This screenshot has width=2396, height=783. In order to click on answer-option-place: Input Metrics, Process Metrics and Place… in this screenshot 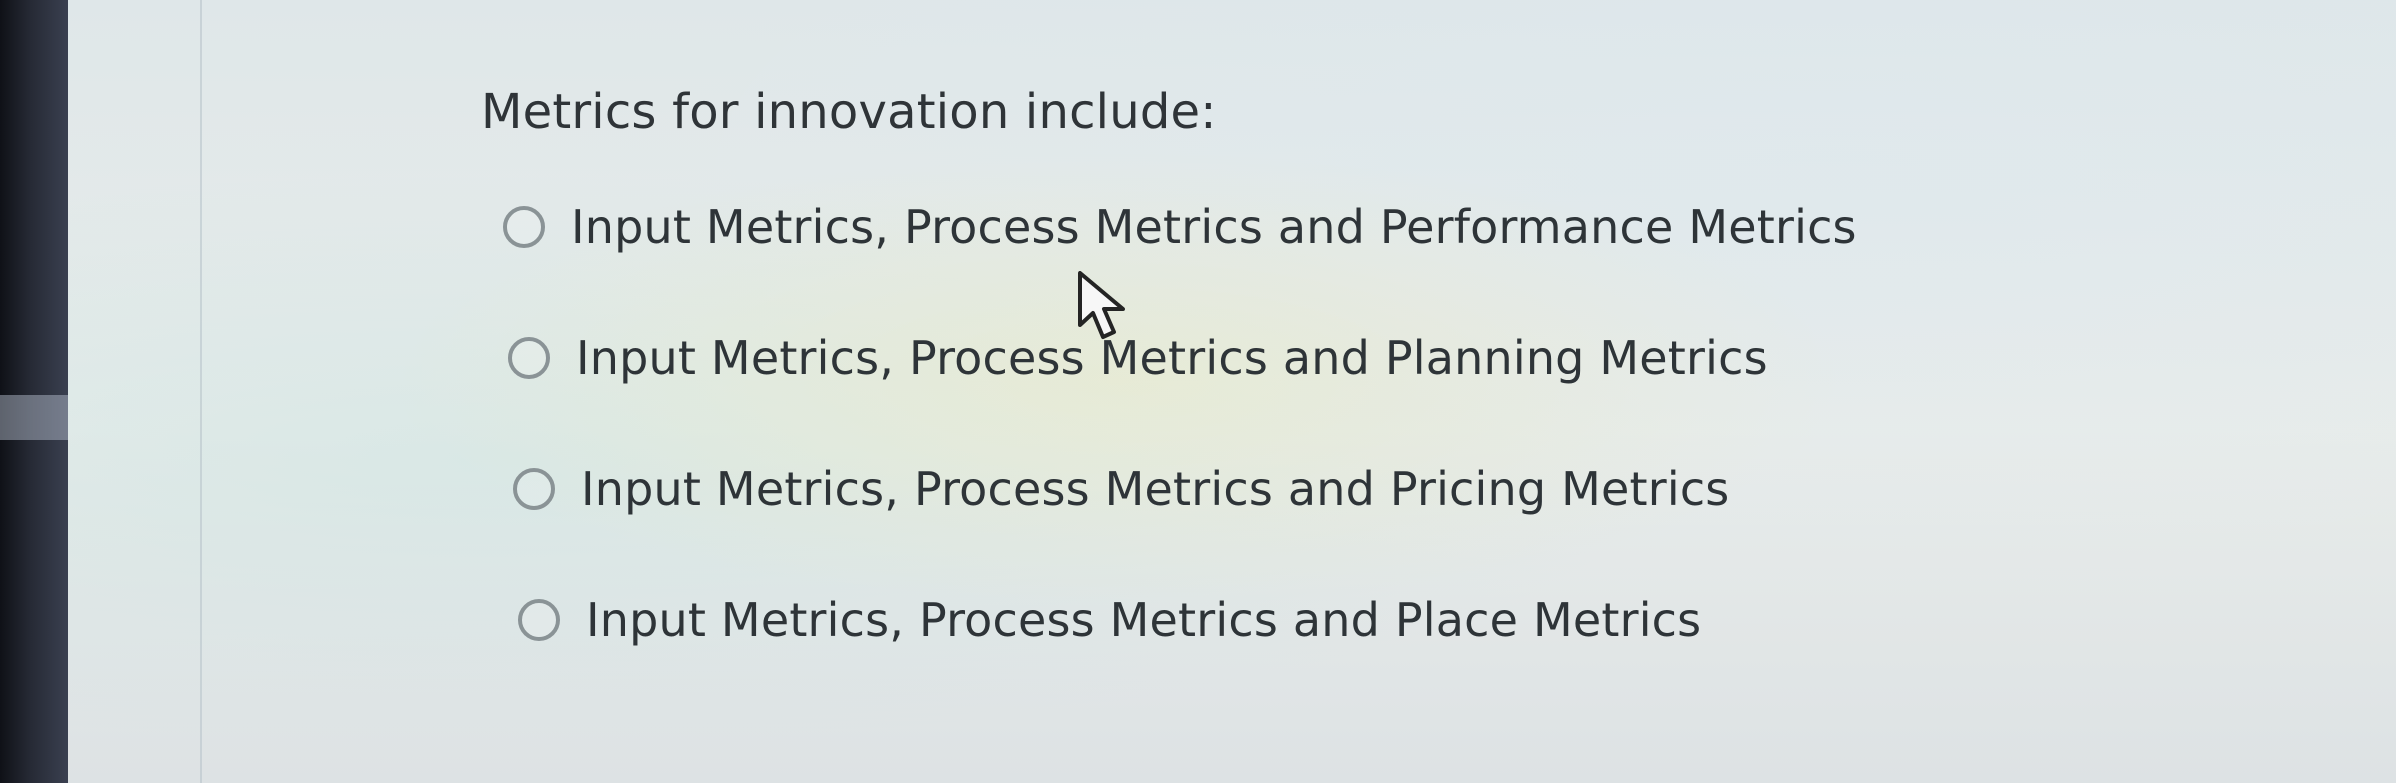, I will do `click(1109, 620)`.